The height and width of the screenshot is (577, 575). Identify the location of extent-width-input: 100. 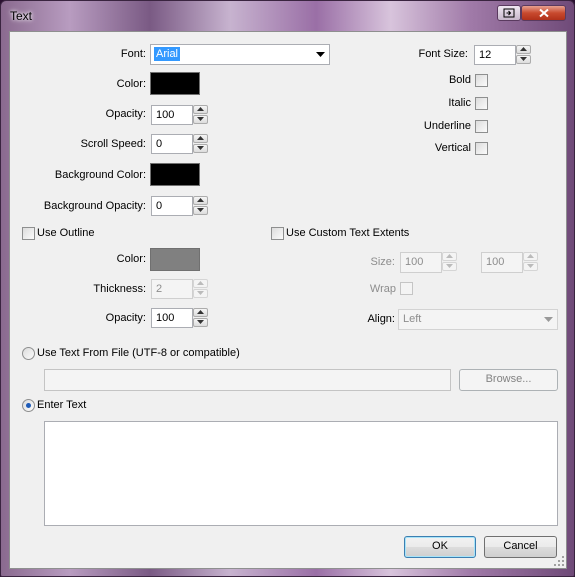
(421, 262).